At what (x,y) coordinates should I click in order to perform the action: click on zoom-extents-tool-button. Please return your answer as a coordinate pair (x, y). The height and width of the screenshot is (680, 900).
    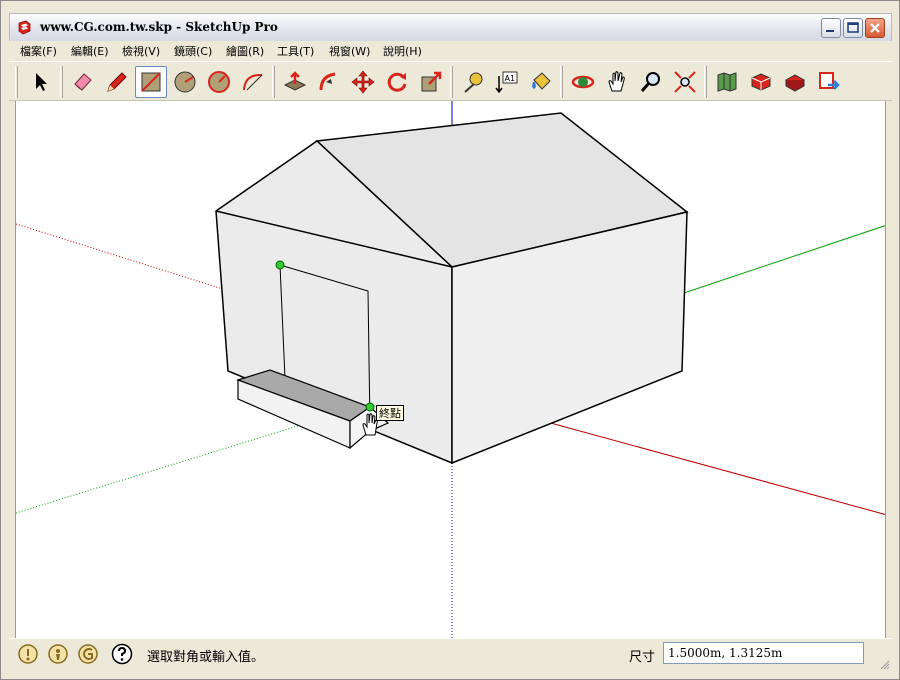
    Looking at the image, I should click on (685, 82).